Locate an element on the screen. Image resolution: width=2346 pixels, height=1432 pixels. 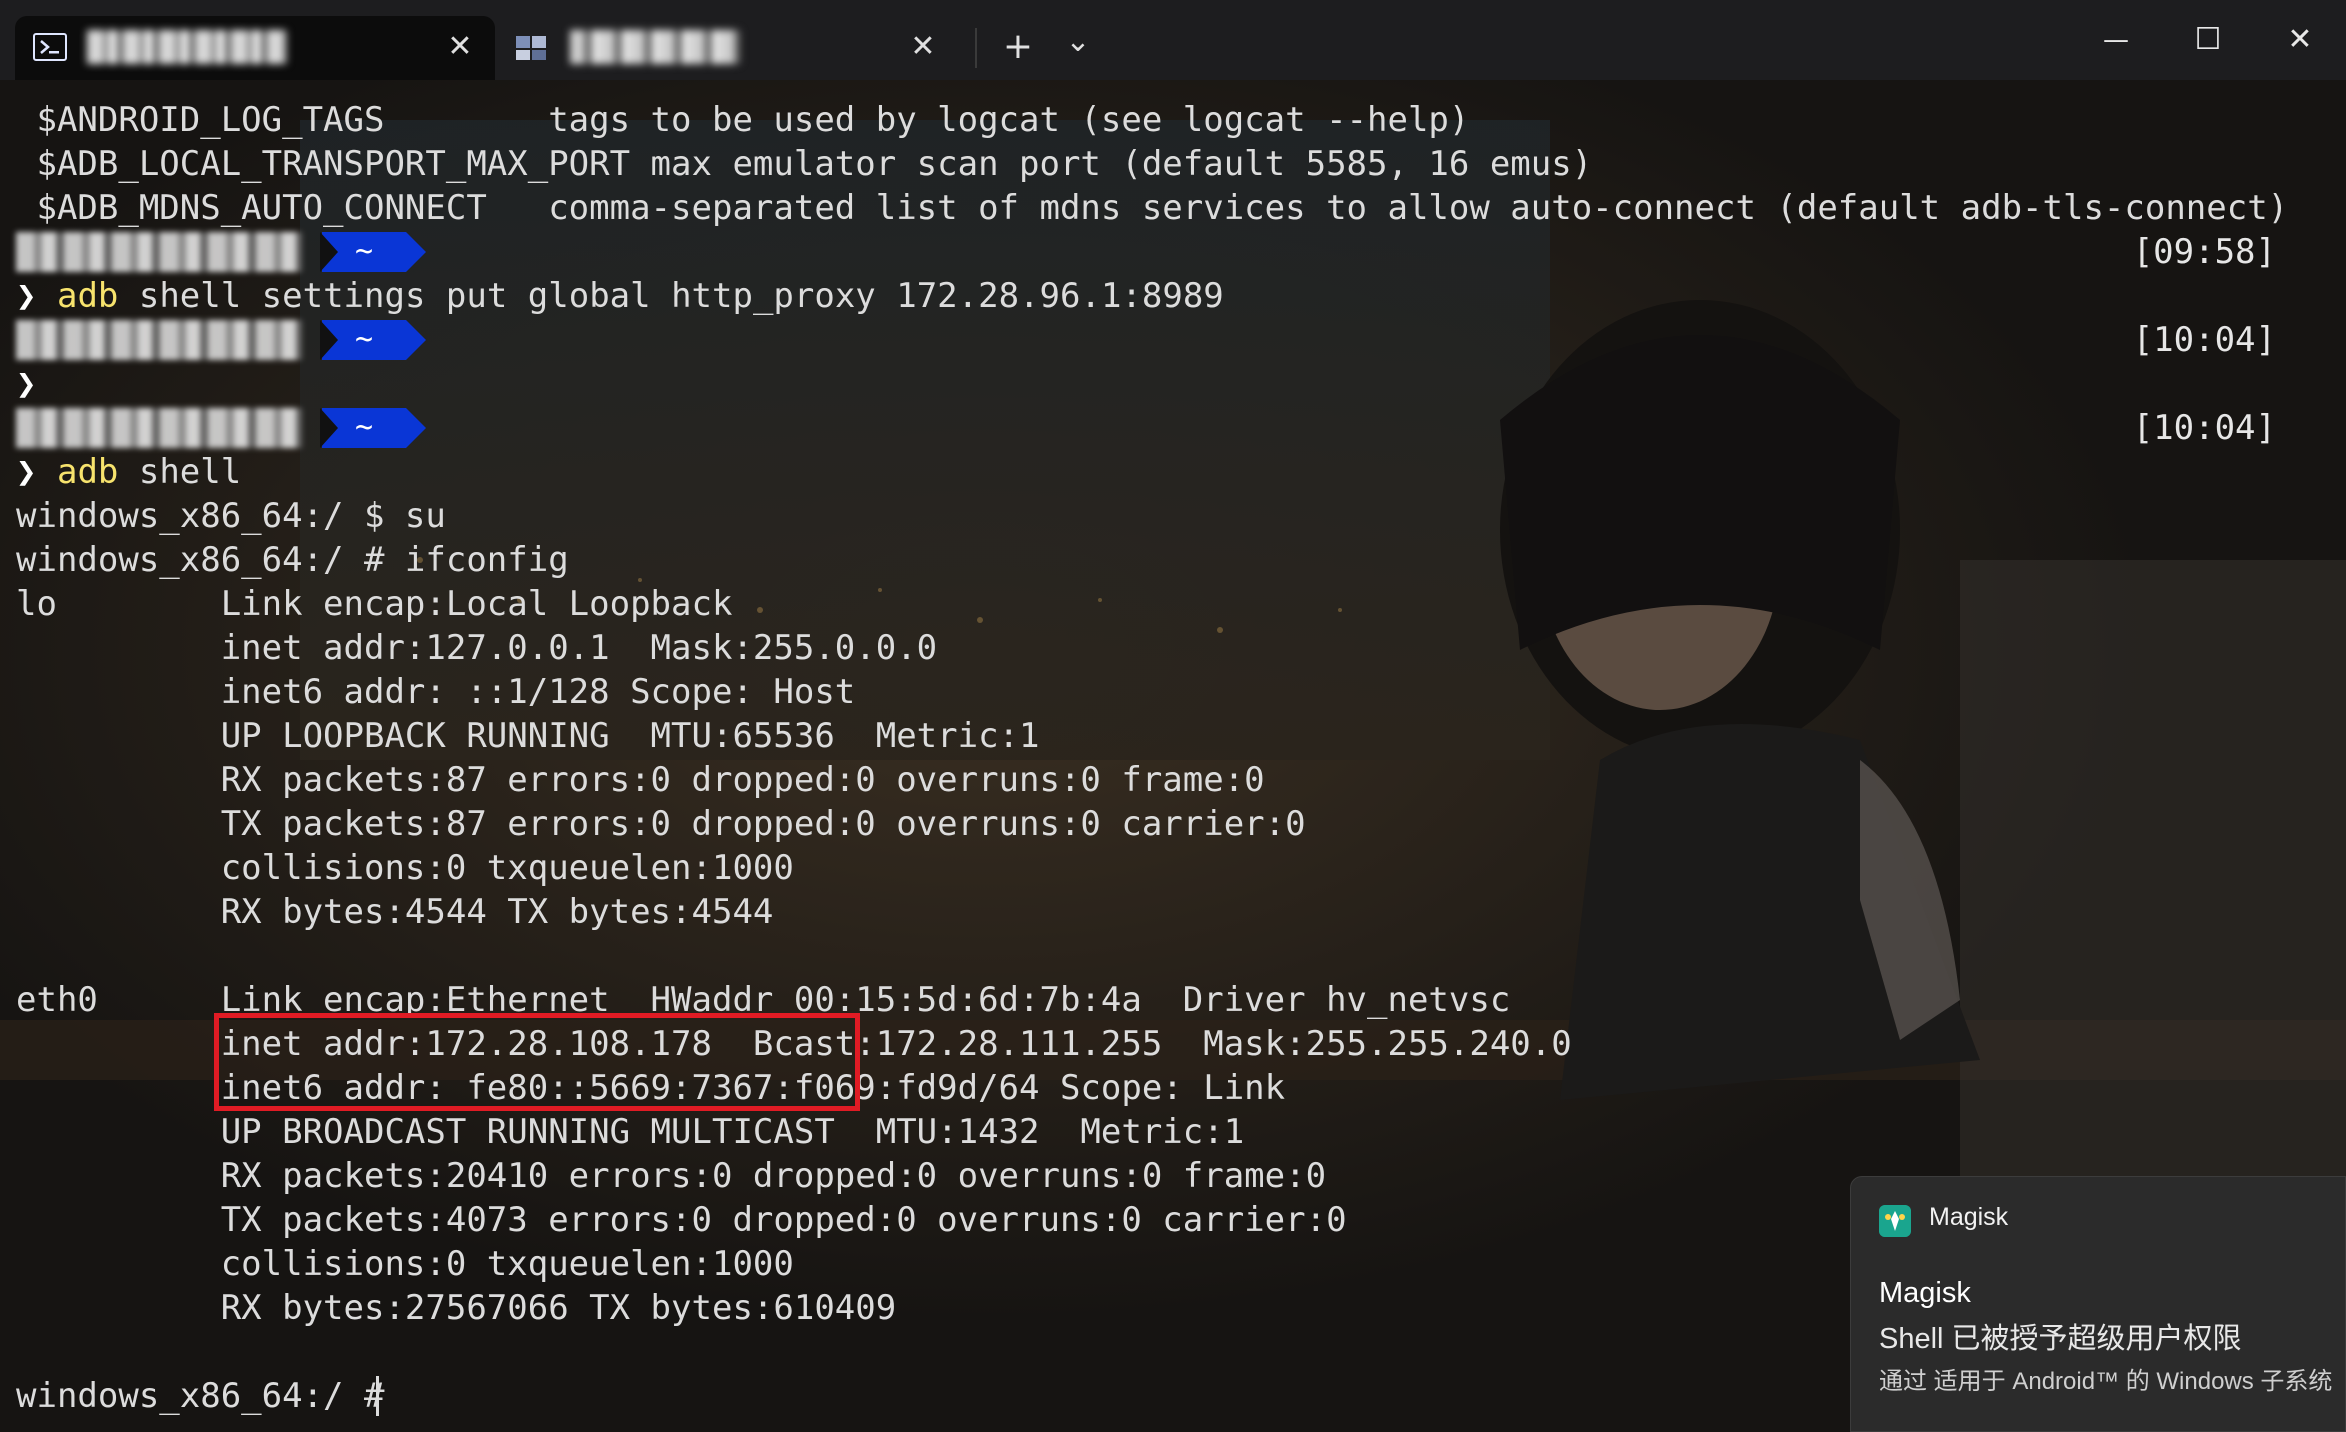
tab-second: ▓▓▓▓▓▓▓ ✕ is located at coordinates (727, 48).